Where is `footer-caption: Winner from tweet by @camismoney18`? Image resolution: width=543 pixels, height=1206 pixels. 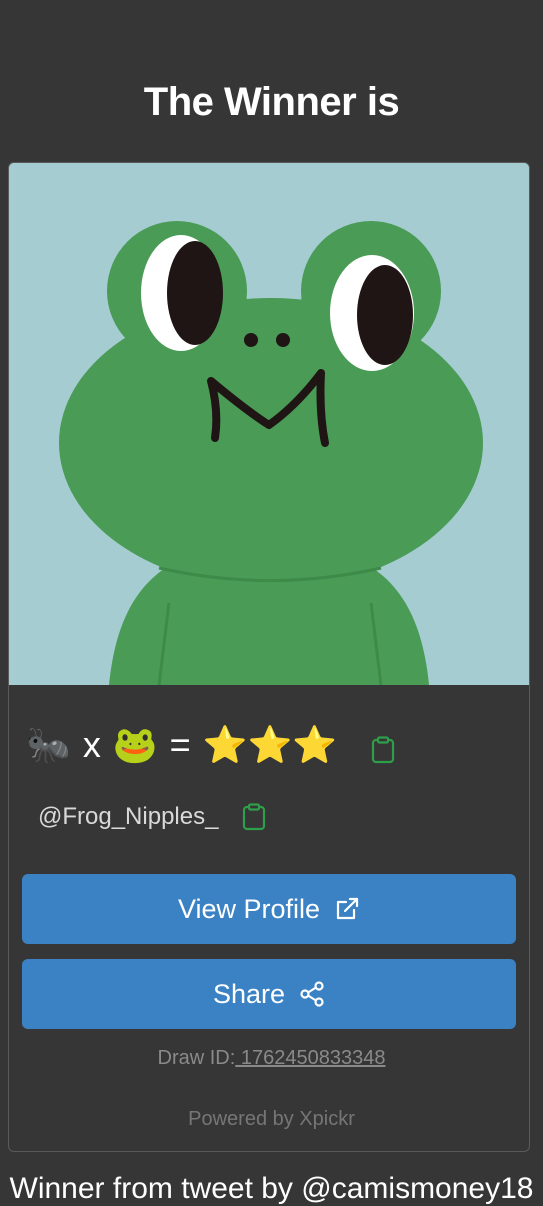 footer-caption: Winner from tweet by @camismoney18 is located at coordinates (271, 1188).